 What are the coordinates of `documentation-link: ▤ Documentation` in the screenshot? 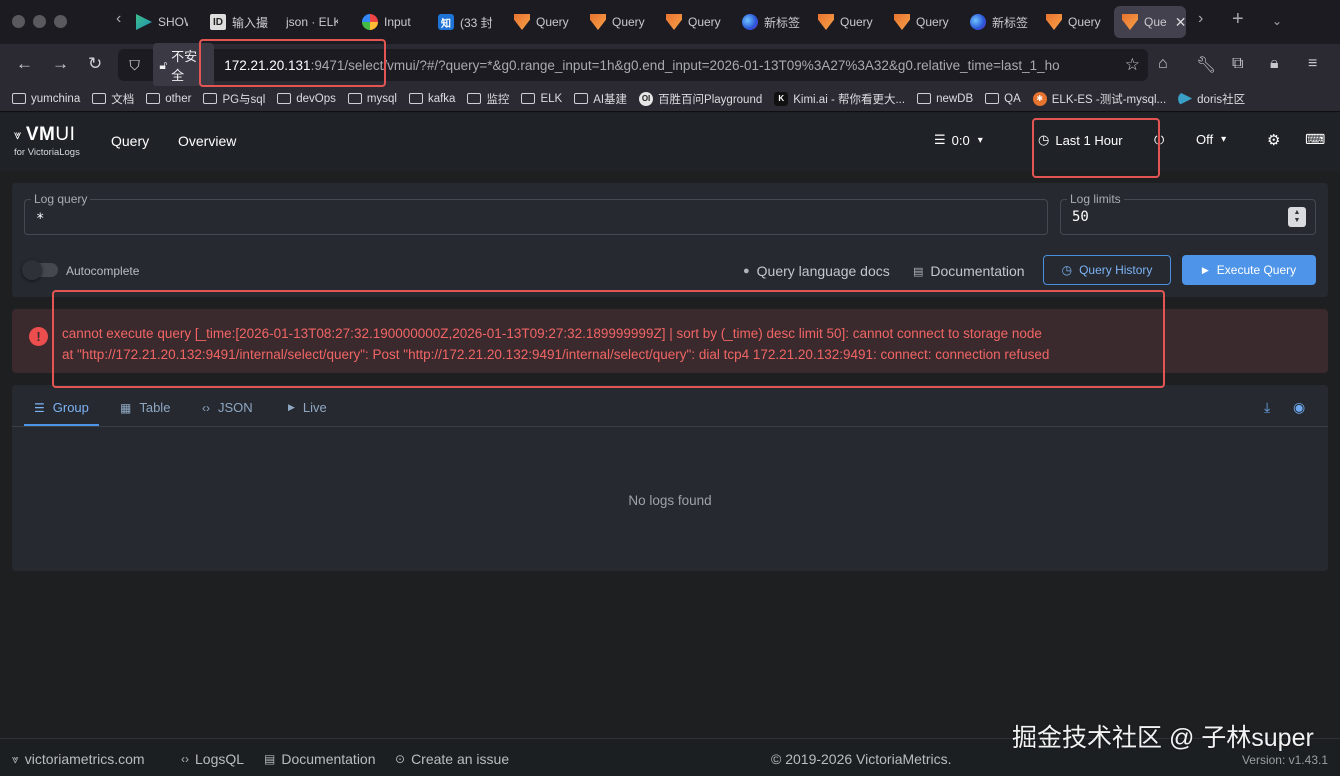 It's located at (969, 271).